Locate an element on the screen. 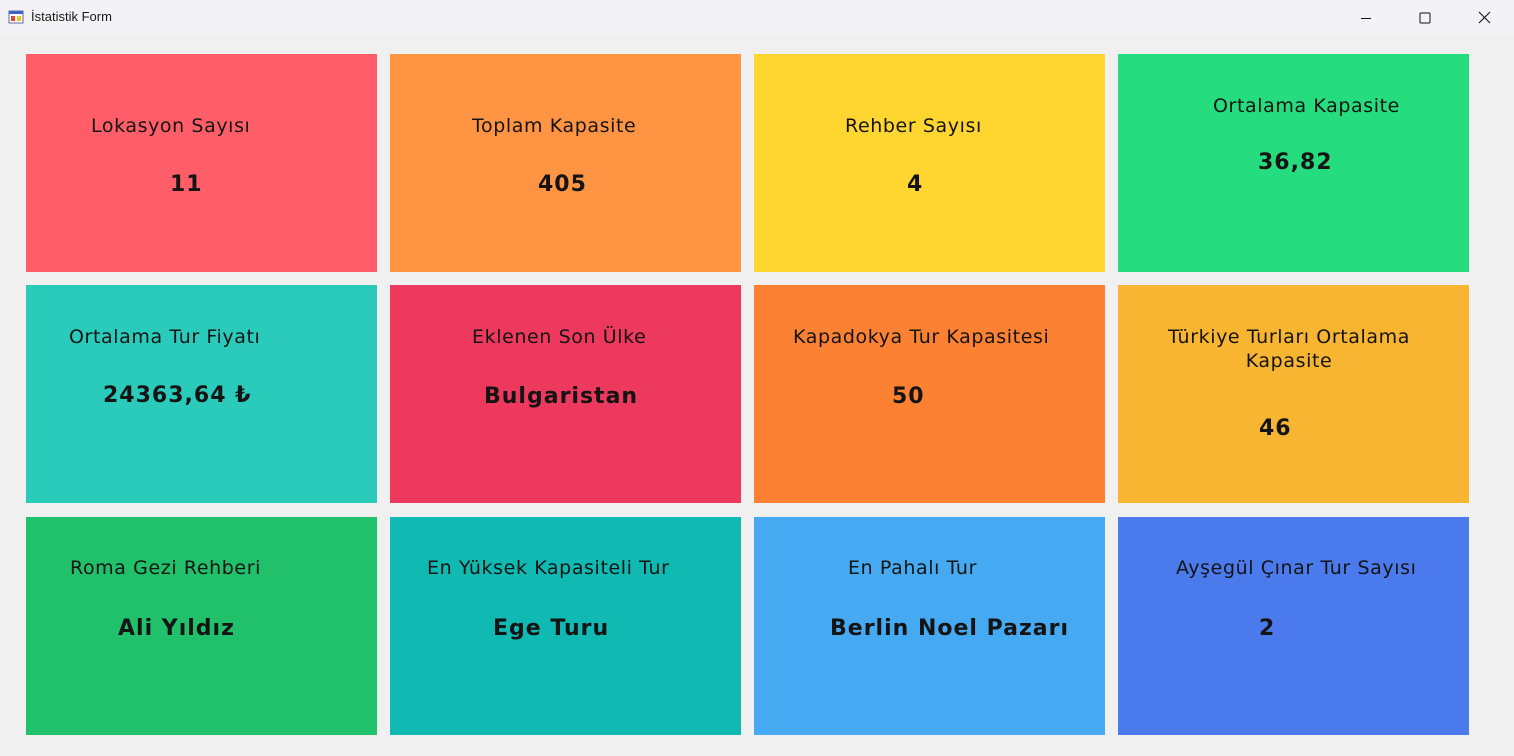  tile-label: En Yüksek Kapasiteli Tur is located at coordinates (548, 568).